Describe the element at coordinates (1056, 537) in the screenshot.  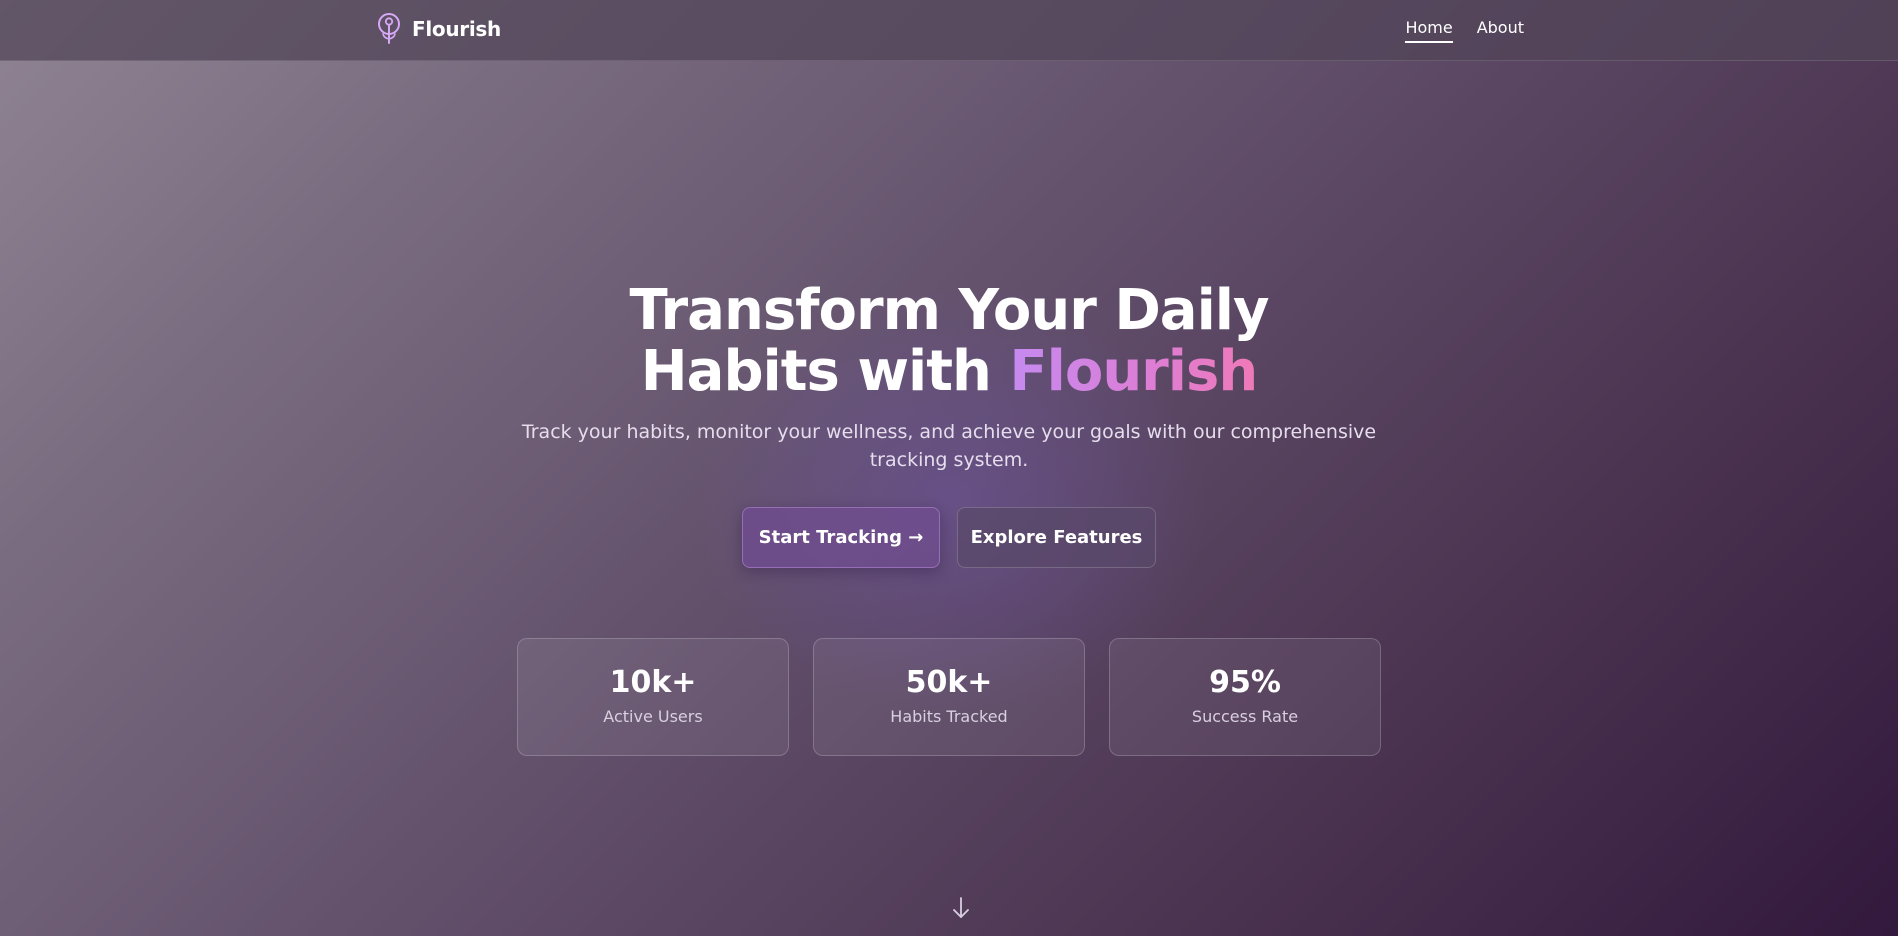
I see `explore-features-button: Explore Features` at that location.